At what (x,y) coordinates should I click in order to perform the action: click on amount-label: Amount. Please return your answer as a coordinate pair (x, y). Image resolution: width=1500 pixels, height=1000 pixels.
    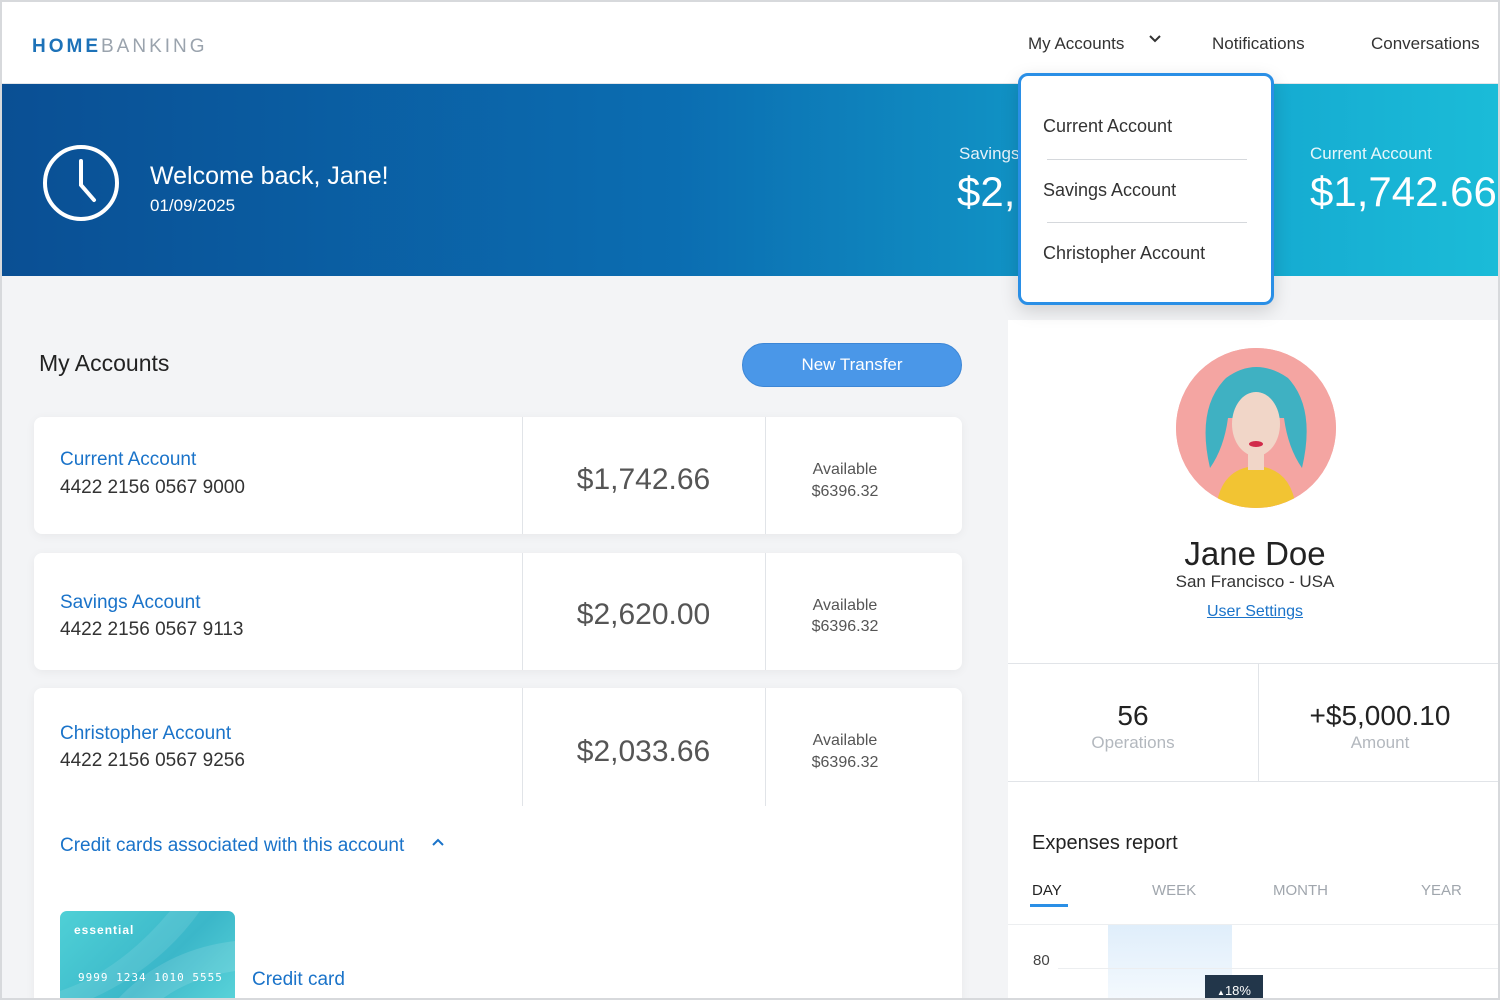
    Looking at the image, I should click on (1380, 742).